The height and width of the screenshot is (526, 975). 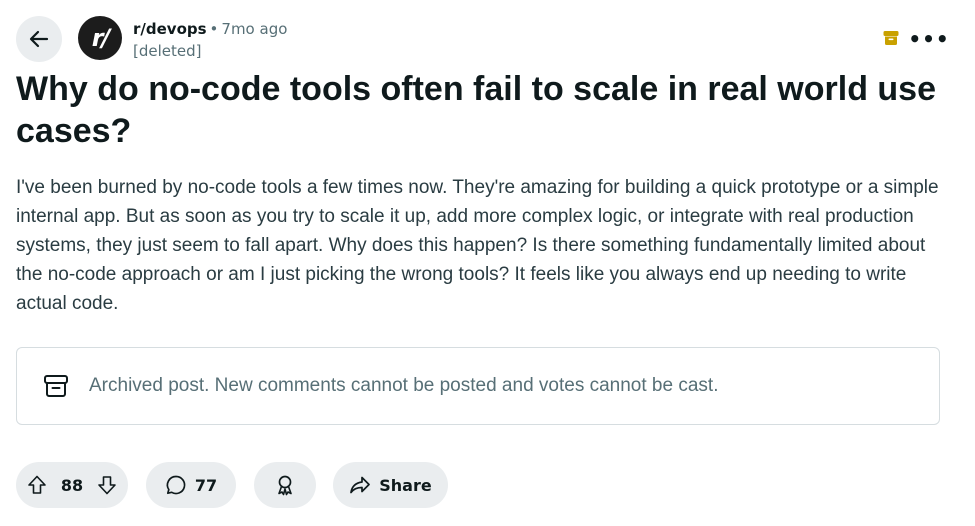 I want to click on subreddit-link: r/devops, so click(x=170, y=29).